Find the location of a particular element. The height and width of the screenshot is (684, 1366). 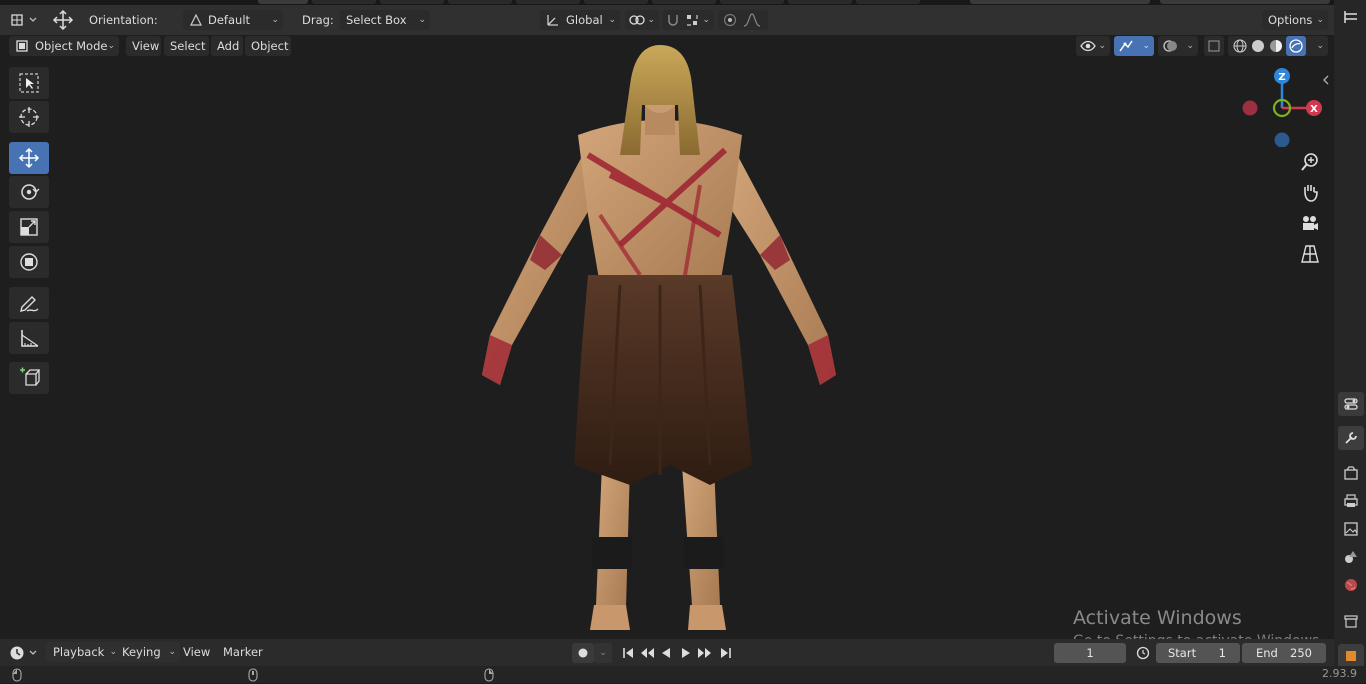

falloff-curve-icon is located at coordinates (752, 20).